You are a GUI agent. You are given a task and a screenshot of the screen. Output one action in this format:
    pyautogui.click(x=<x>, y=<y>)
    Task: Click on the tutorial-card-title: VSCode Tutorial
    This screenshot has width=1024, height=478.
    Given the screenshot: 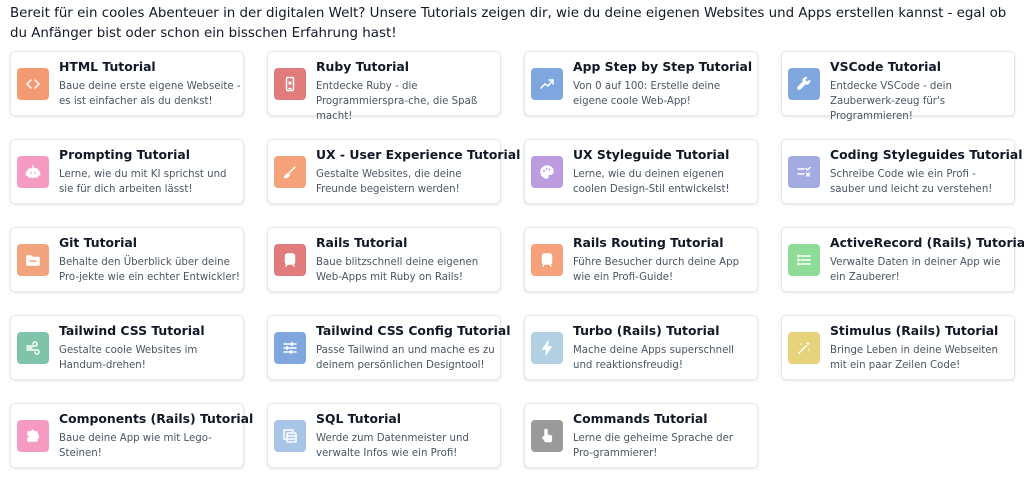 What is the action you would take?
    pyautogui.click(x=886, y=66)
    